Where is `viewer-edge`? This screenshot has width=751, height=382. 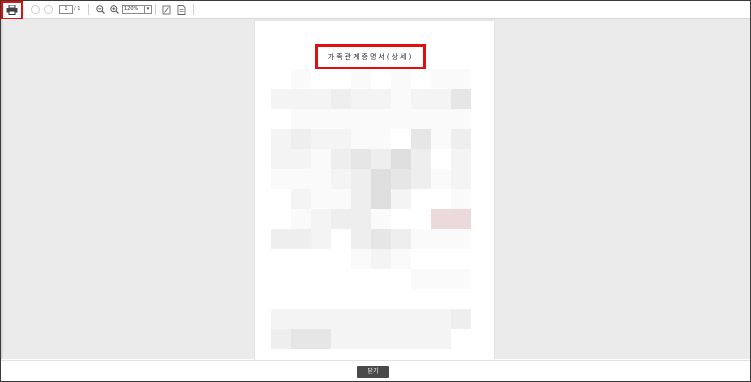
viewer-edge is located at coordinates (2, 189).